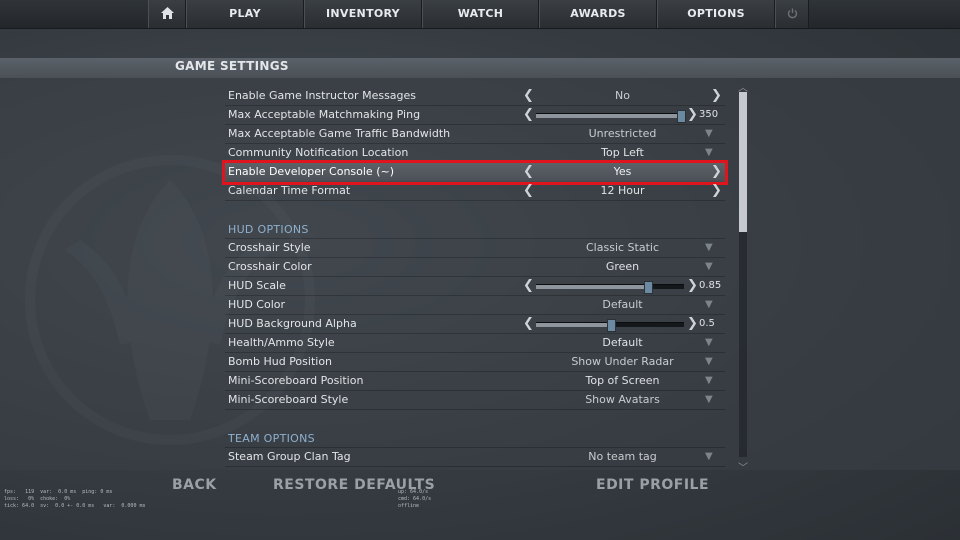 Image resolution: width=960 pixels, height=540 pixels. I want to click on hud-scale-slider, so click(610, 287).